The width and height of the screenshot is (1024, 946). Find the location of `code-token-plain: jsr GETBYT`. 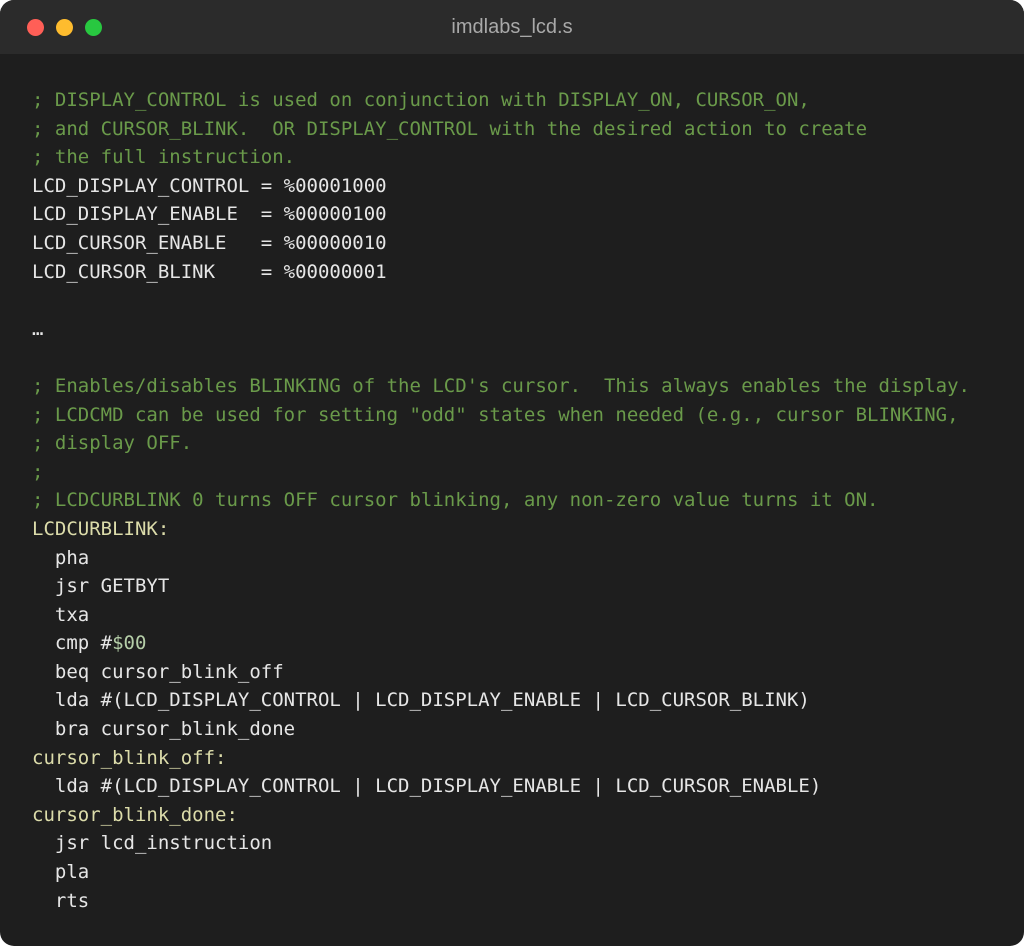

code-token-plain: jsr GETBYT is located at coordinates (101, 586).